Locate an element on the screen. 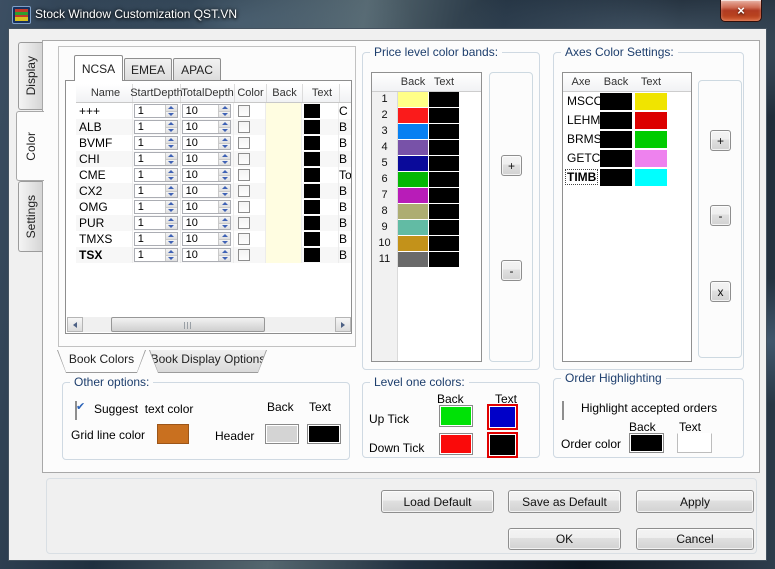  axe-name: MSCO is located at coordinates (585, 101).